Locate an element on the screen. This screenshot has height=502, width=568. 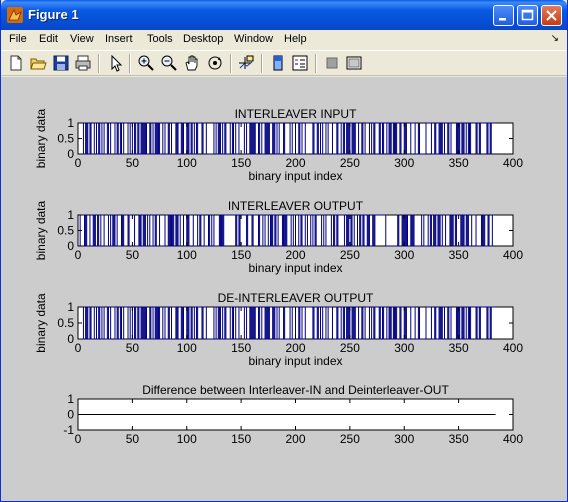
menu-insert: Insert is located at coordinates (119, 39).